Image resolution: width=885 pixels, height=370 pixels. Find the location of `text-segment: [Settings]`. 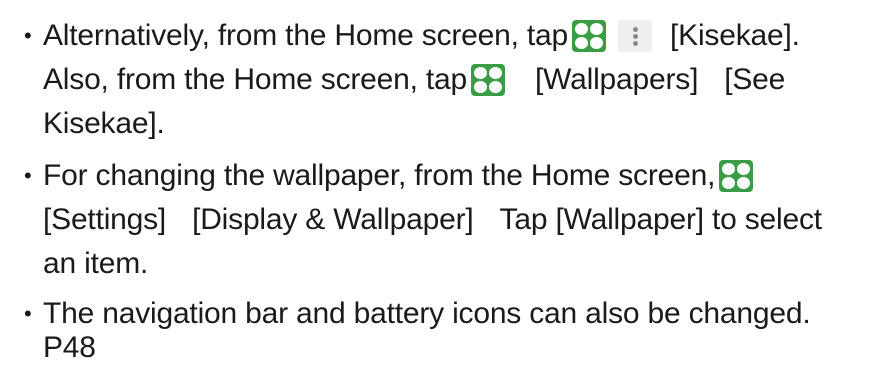

text-segment: [Settings] is located at coordinates (105, 219).